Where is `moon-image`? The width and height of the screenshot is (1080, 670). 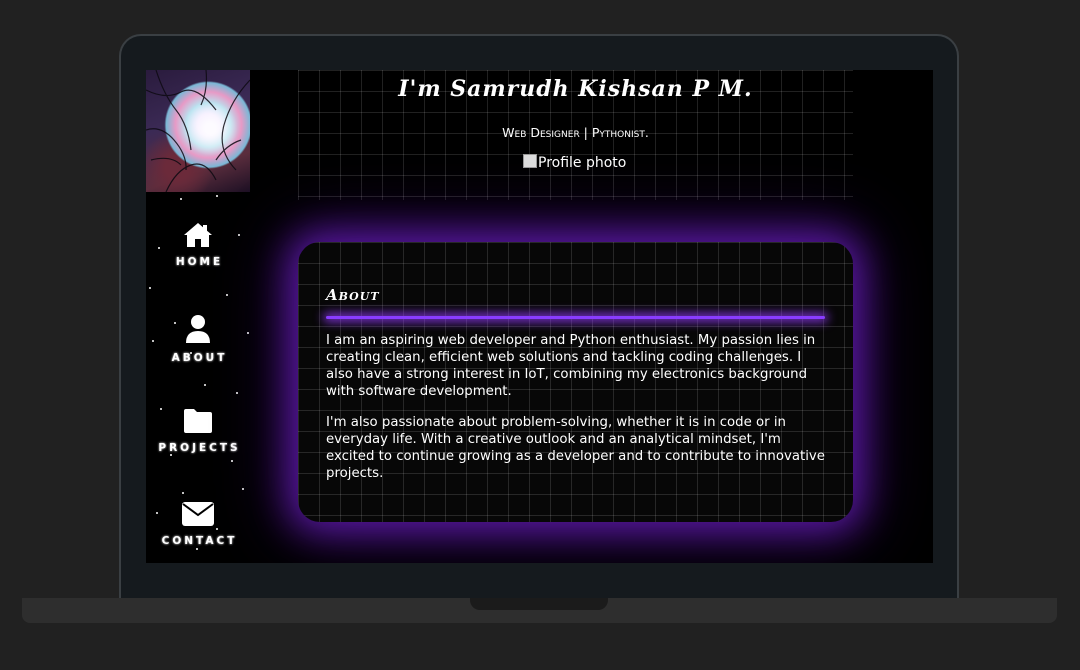
moon-image is located at coordinates (198, 131).